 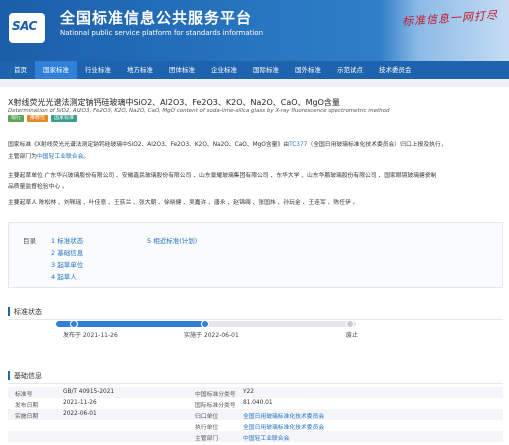 What do you see at coordinates (156, 18) in the screenshot?
I see `site-title: 全国标准信息公共服务平台` at bounding box center [156, 18].